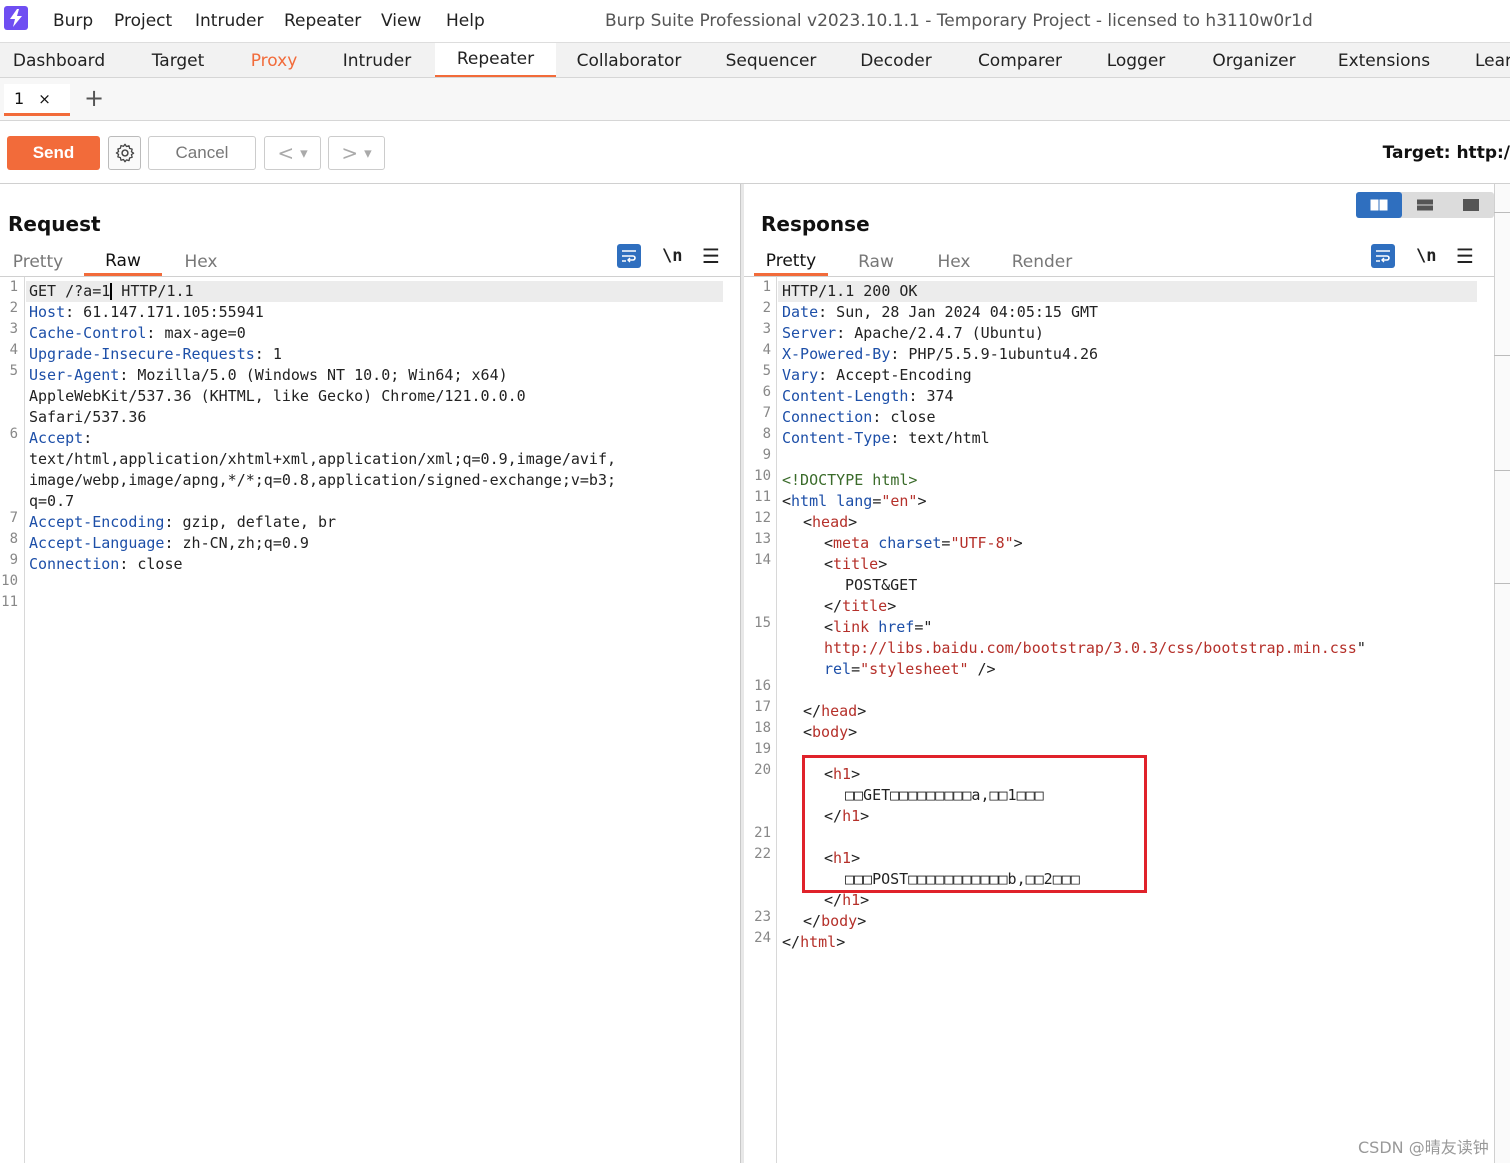 This screenshot has height=1163, width=1510. Describe the element at coordinates (859, 417) in the screenshot. I see `code-line: Connection: close` at that location.